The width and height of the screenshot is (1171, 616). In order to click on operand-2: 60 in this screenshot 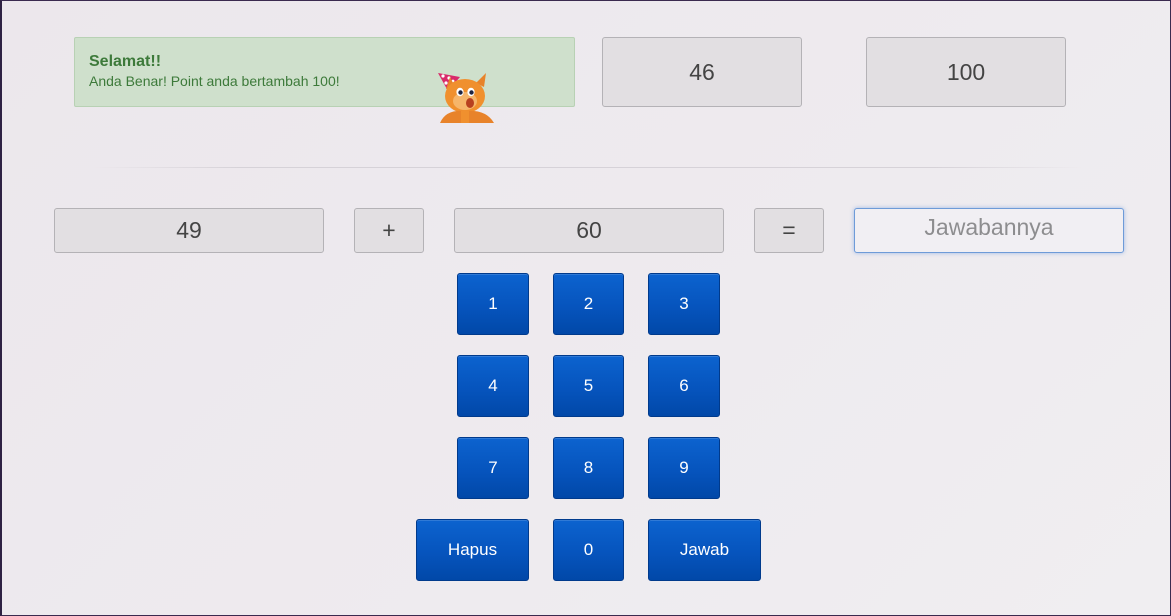, I will do `click(589, 230)`.